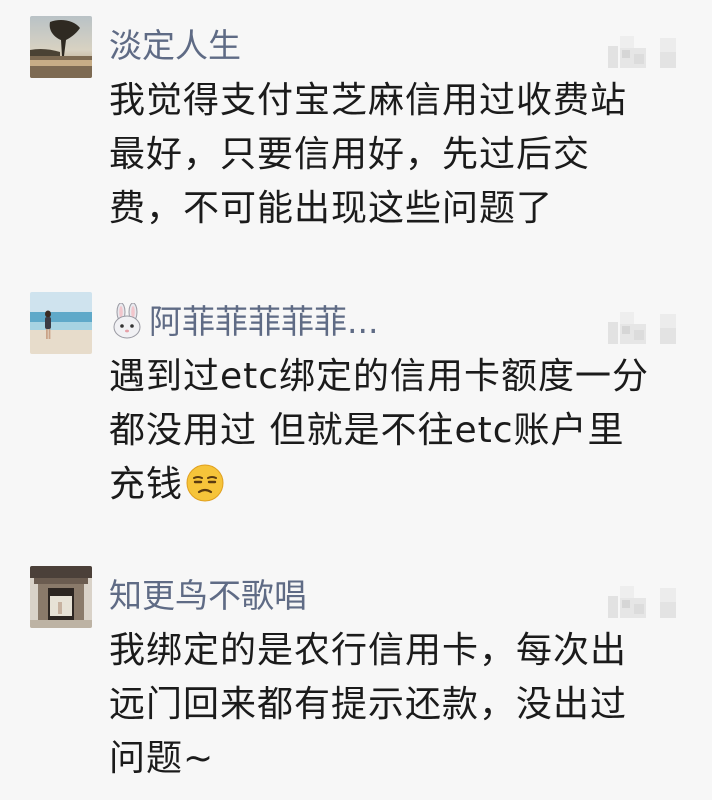  I want to click on comment-line: 遇到过etc绑定的信用卡额度一分, so click(379, 376).